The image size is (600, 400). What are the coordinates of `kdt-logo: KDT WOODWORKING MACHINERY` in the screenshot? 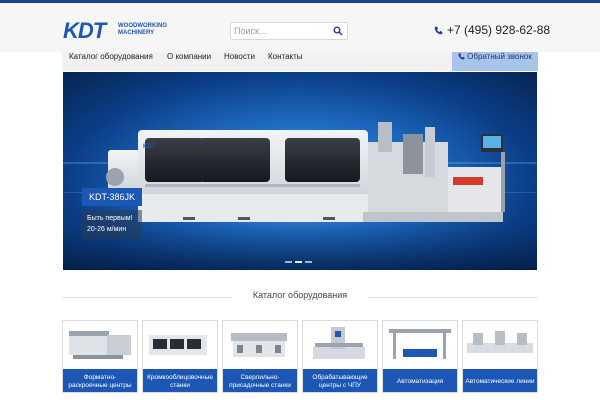 It's located at (115, 30).